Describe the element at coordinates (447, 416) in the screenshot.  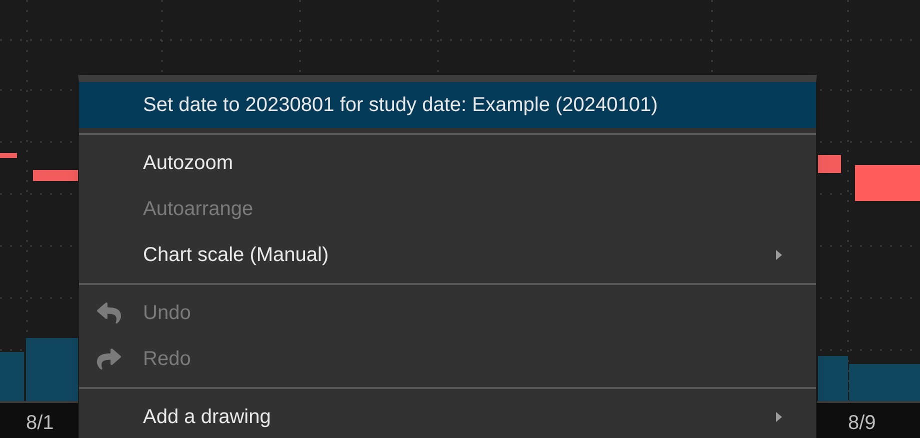
I see `menu-item: Add a drawing` at that location.